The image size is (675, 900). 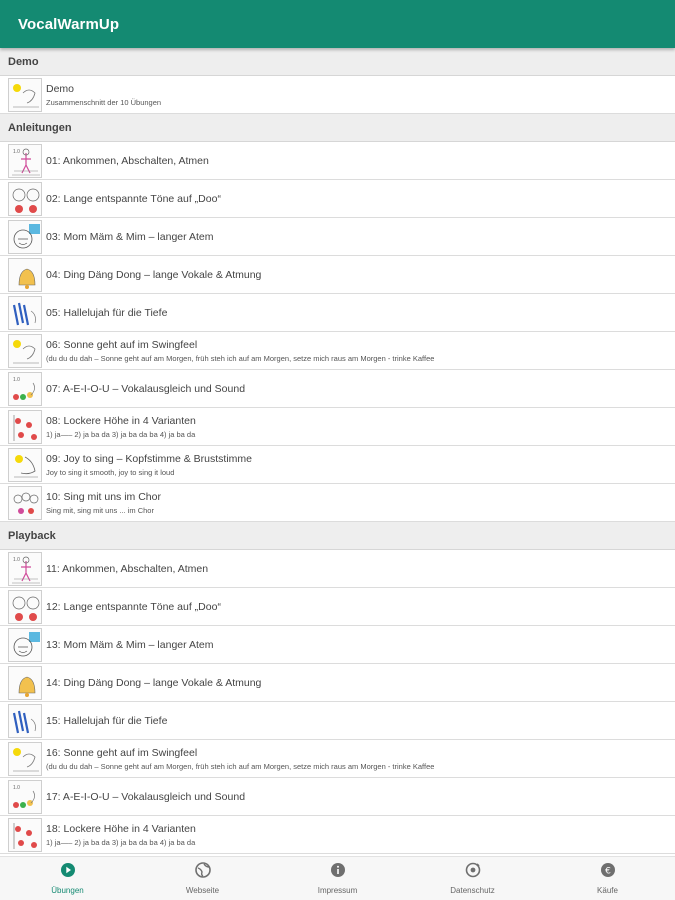 What do you see at coordinates (337, 128) in the screenshot?
I see `section-header: Anleitungen` at bounding box center [337, 128].